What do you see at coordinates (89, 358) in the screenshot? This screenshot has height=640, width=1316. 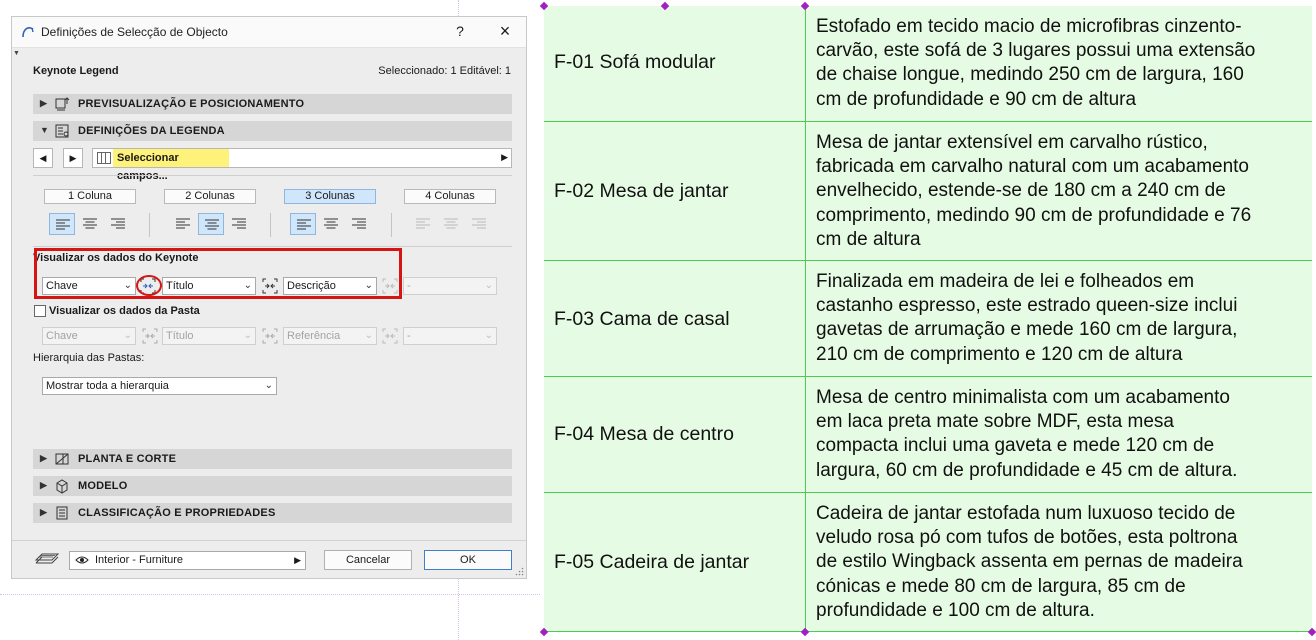 I see `hierarchy-label: Hierarquia das Pastas:` at bounding box center [89, 358].